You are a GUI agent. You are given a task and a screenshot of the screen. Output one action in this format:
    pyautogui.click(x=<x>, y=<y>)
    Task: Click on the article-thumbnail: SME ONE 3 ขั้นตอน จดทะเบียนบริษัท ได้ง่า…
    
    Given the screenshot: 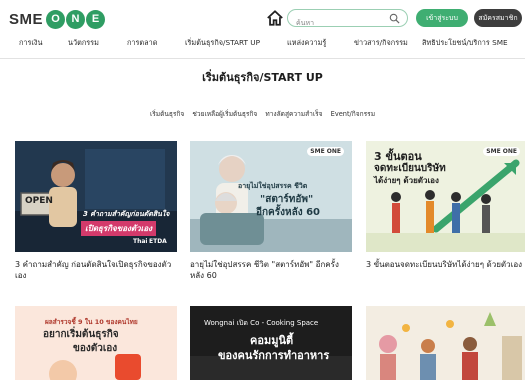 What is the action you would take?
    pyautogui.click(x=445, y=196)
    